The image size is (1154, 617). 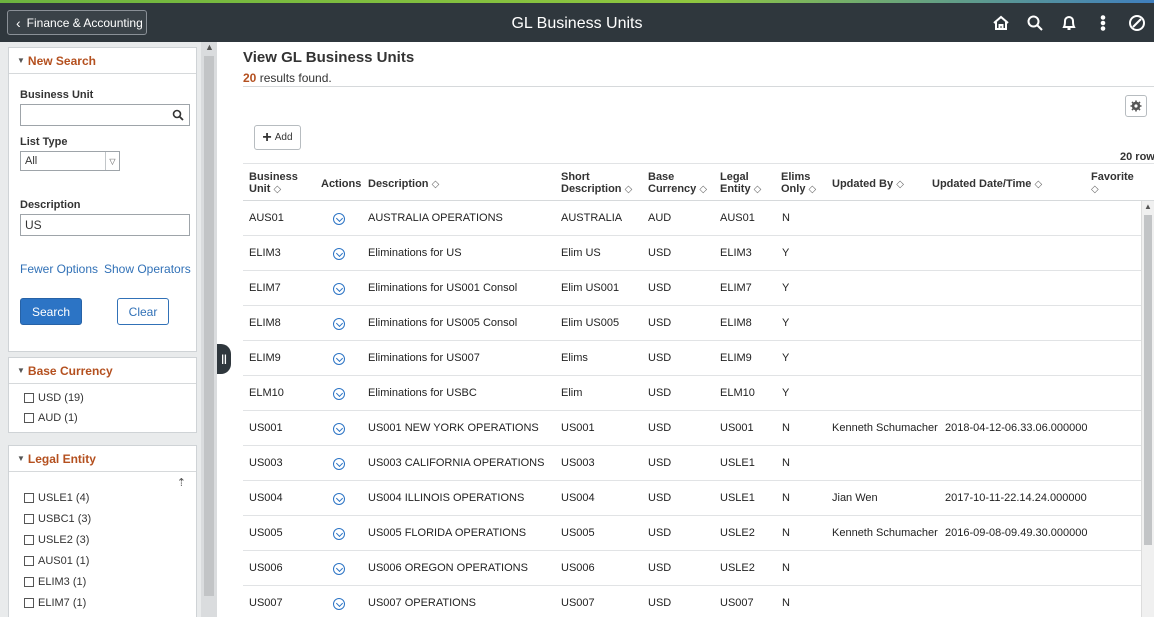 I want to click on nav-icon, so click(x=1137, y=23).